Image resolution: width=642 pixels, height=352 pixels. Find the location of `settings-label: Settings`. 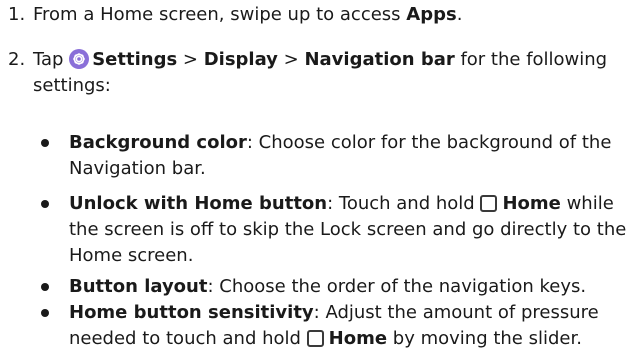

settings-label: Settings is located at coordinates (135, 59).